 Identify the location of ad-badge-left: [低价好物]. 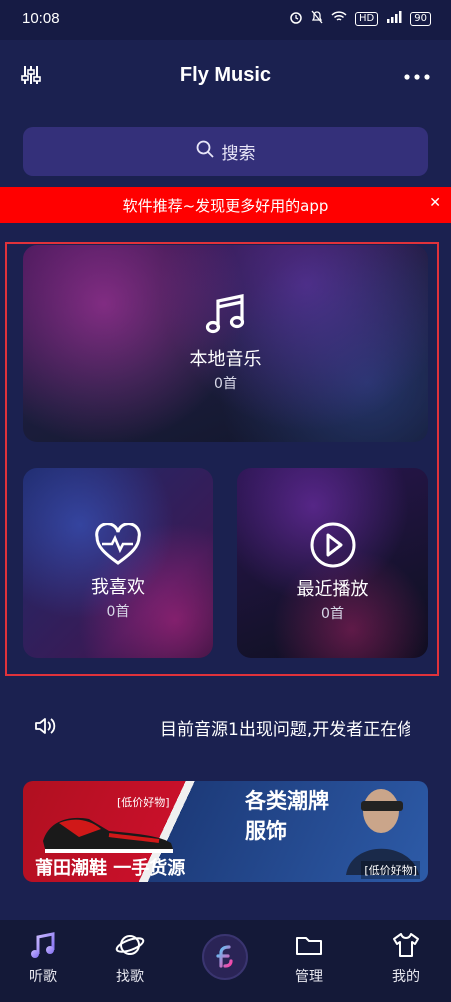
(143, 802).